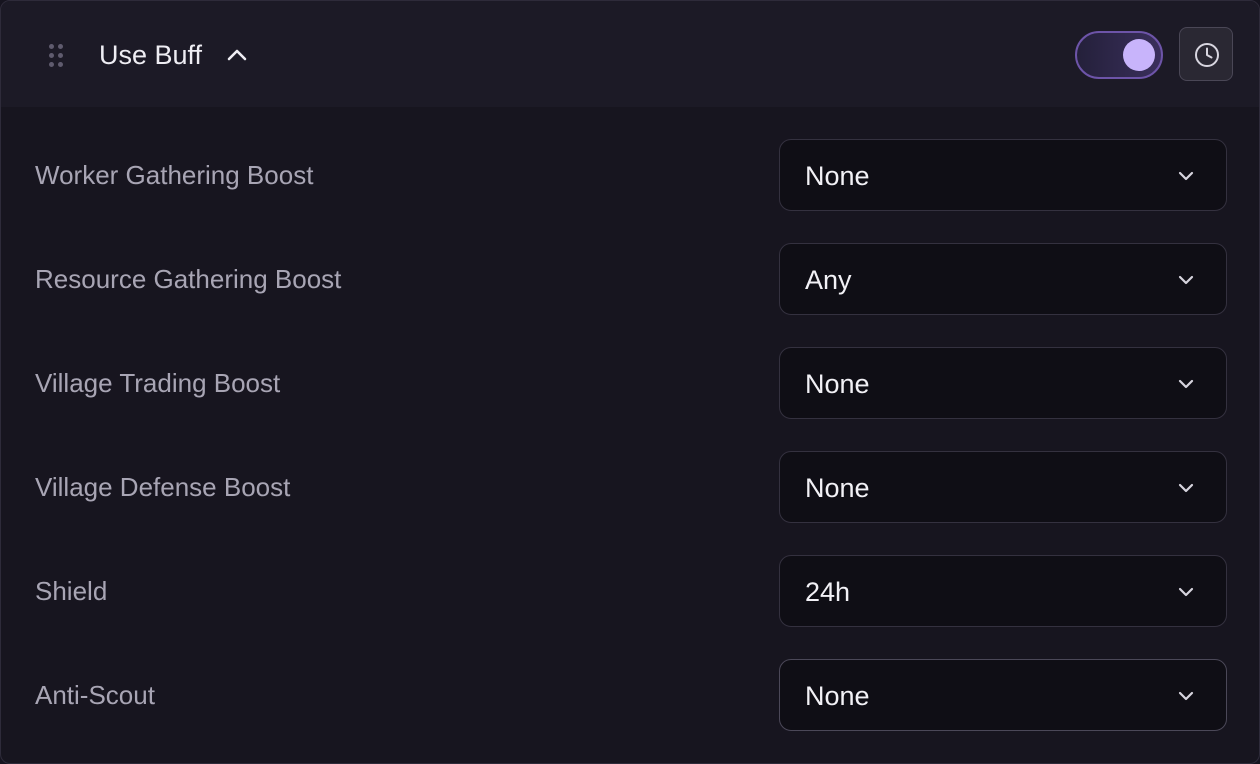 This screenshot has height=764, width=1260. I want to click on setting-row: Resource Gathering Boost Any, so click(630, 279).